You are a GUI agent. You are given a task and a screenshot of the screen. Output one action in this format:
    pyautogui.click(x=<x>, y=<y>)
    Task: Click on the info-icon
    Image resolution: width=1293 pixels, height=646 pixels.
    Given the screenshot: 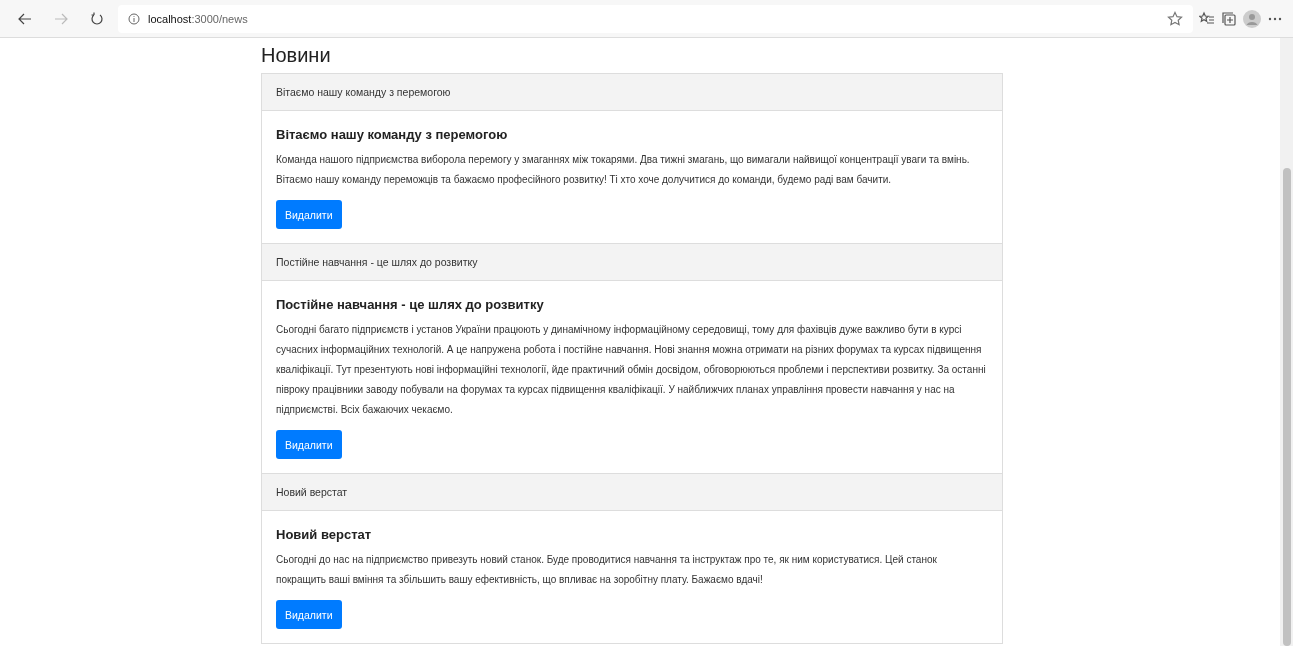 What is the action you would take?
    pyautogui.click(x=134, y=18)
    